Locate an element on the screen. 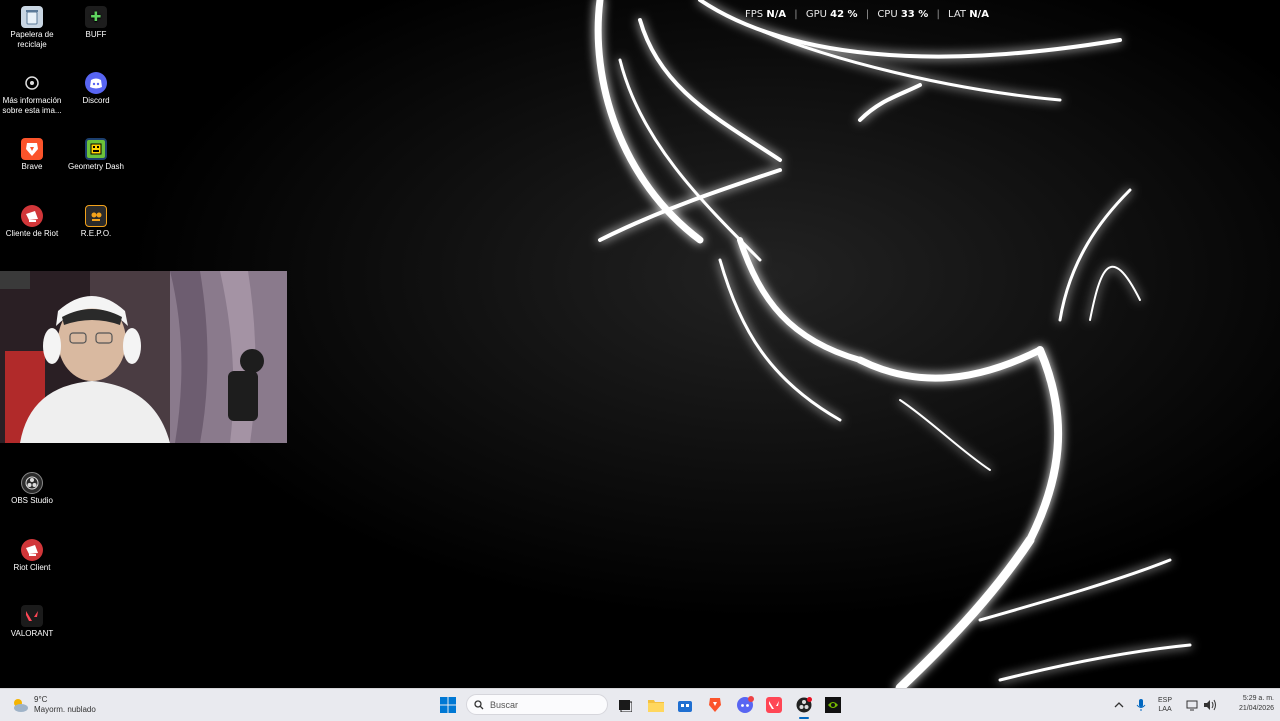 This screenshot has width=1280, height=721. fps-value: N/A is located at coordinates (776, 14).